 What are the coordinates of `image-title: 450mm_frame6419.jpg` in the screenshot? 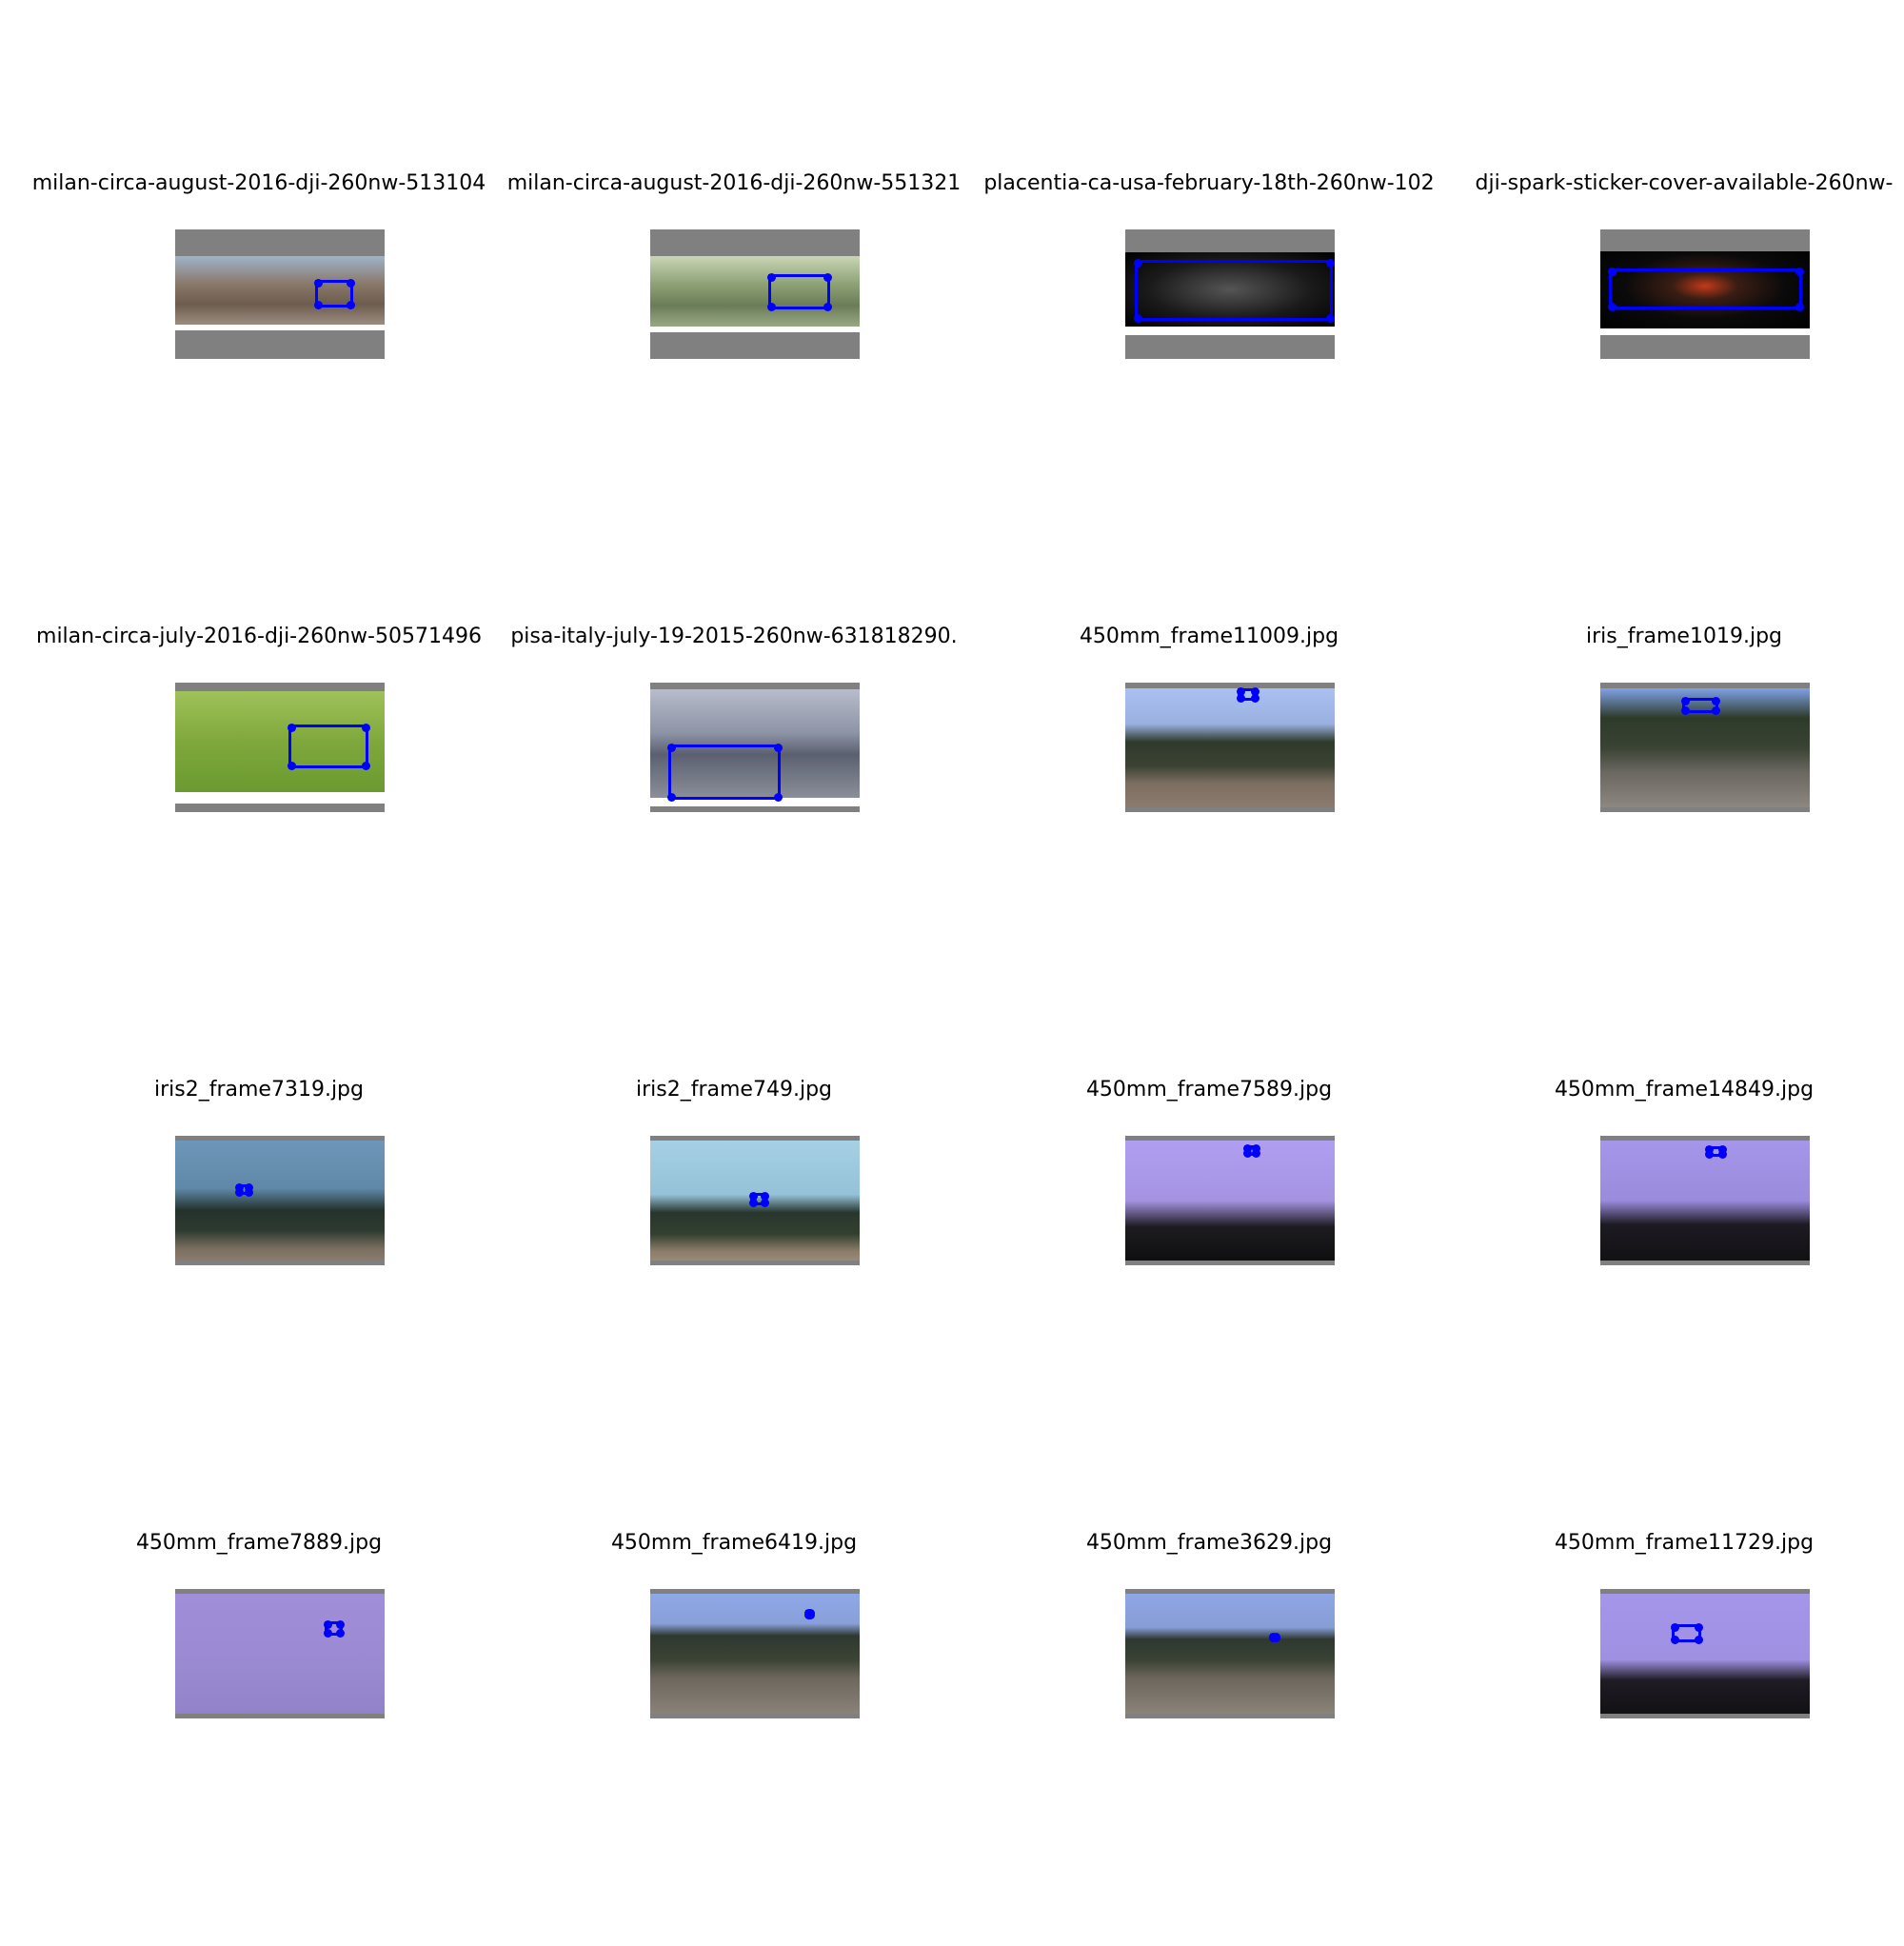 It's located at (734, 1543).